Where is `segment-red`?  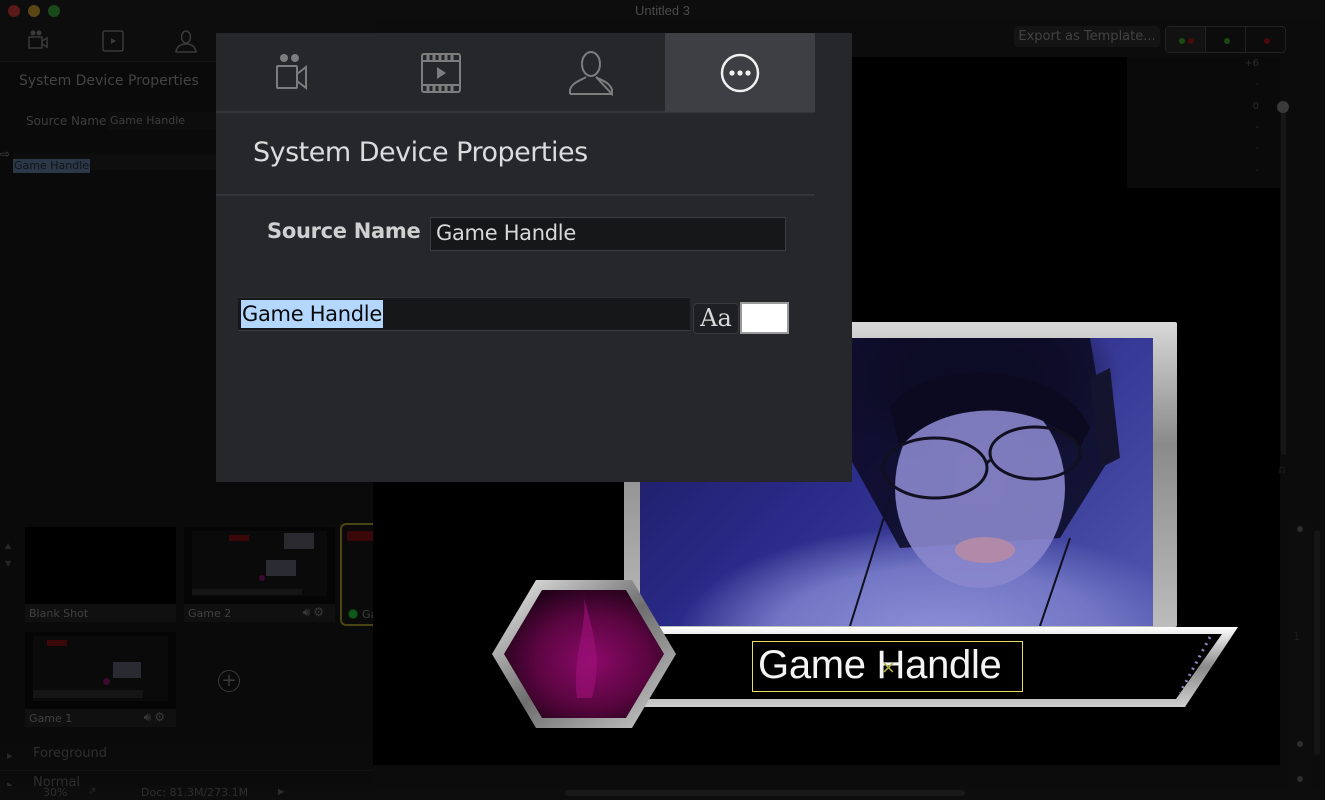 segment-red is located at coordinates (1265, 39).